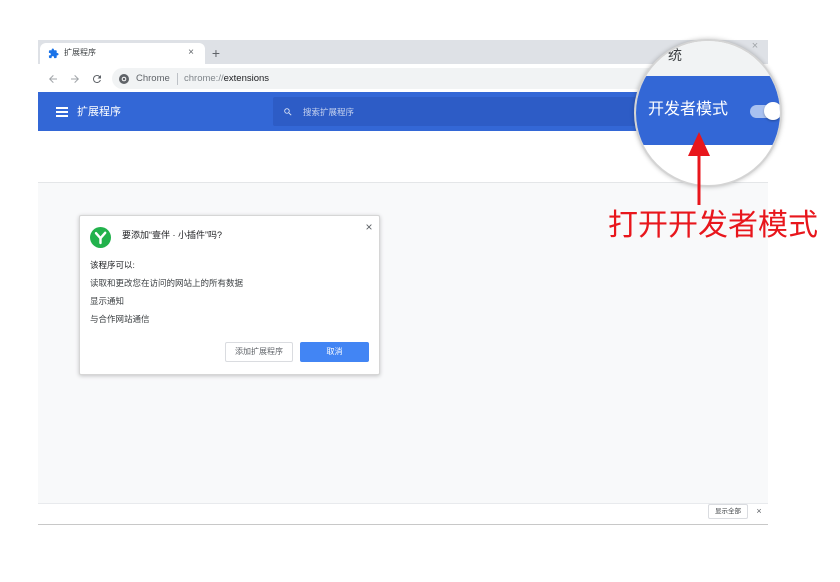 The width and height of the screenshot is (840, 582). What do you see at coordinates (53, 79) in the screenshot?
I see `arrow-left-icon` at bounding box center [53, 79].